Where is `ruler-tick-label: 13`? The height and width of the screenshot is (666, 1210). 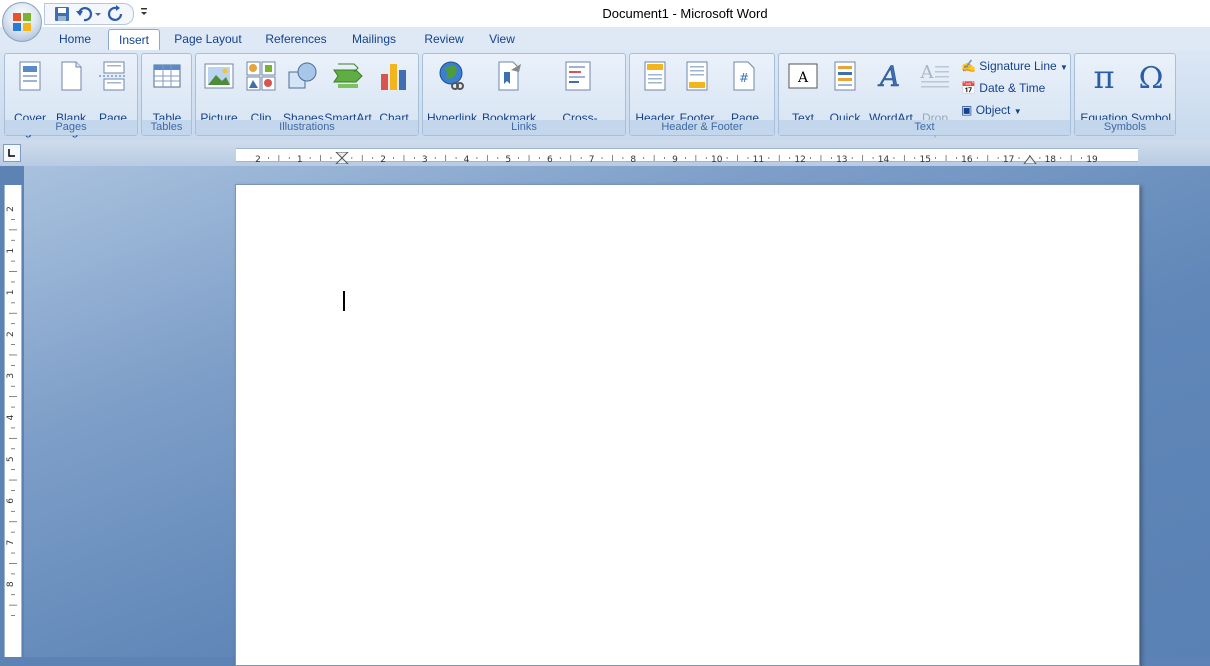 ruler-tick-label: 13 is located at coordinates (841, 159).